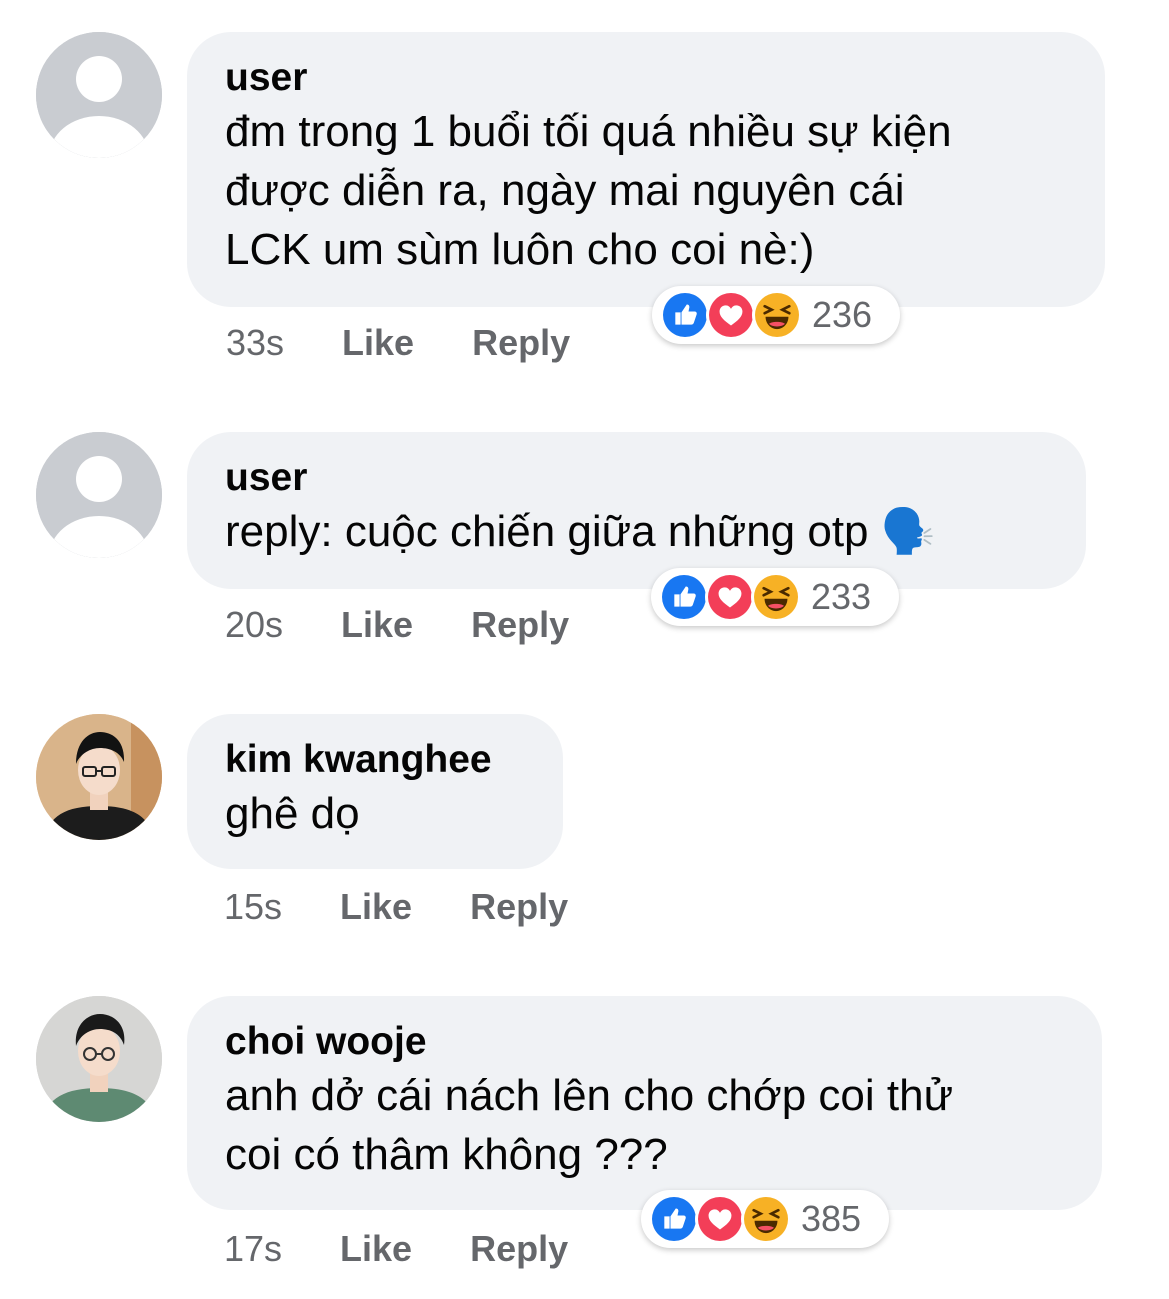  I want to click on comment-actions: 17s Like Reply, so click(396, 1249).